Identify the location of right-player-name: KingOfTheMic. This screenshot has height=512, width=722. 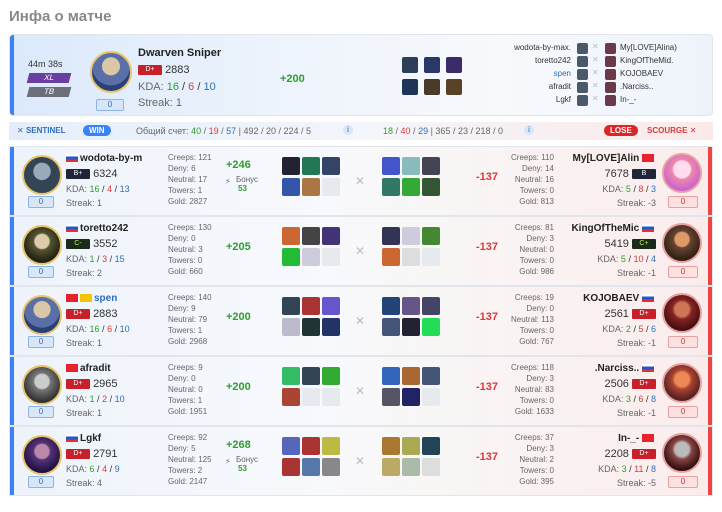
(613, 228).